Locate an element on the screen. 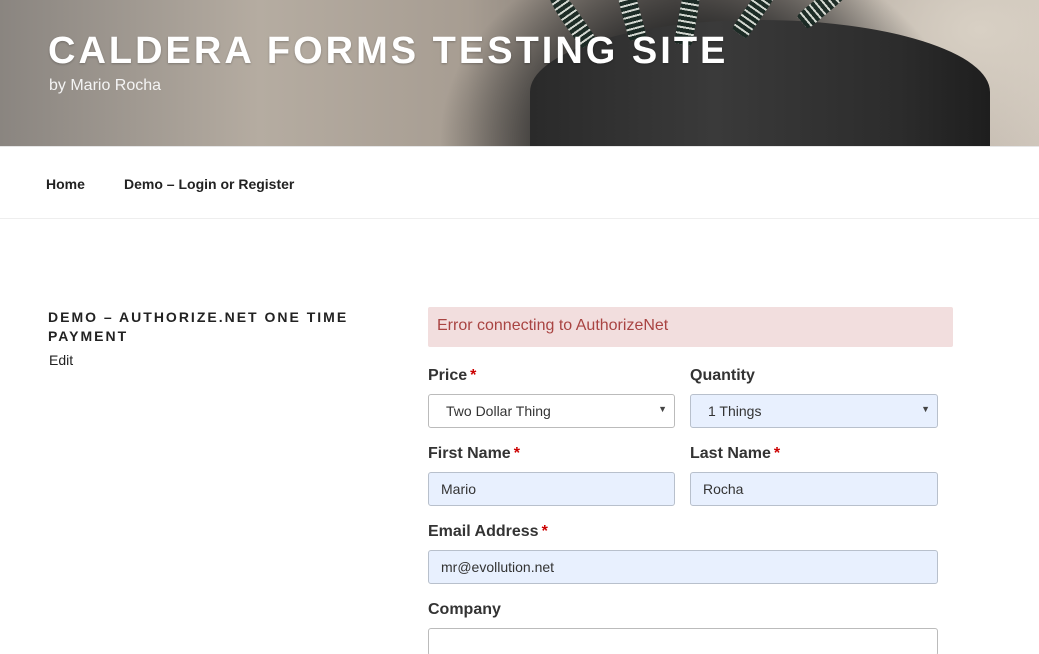 The width and height of the screenshot is (1039, 654). first-name-label: First Name * is located at coordinates (474, 454).